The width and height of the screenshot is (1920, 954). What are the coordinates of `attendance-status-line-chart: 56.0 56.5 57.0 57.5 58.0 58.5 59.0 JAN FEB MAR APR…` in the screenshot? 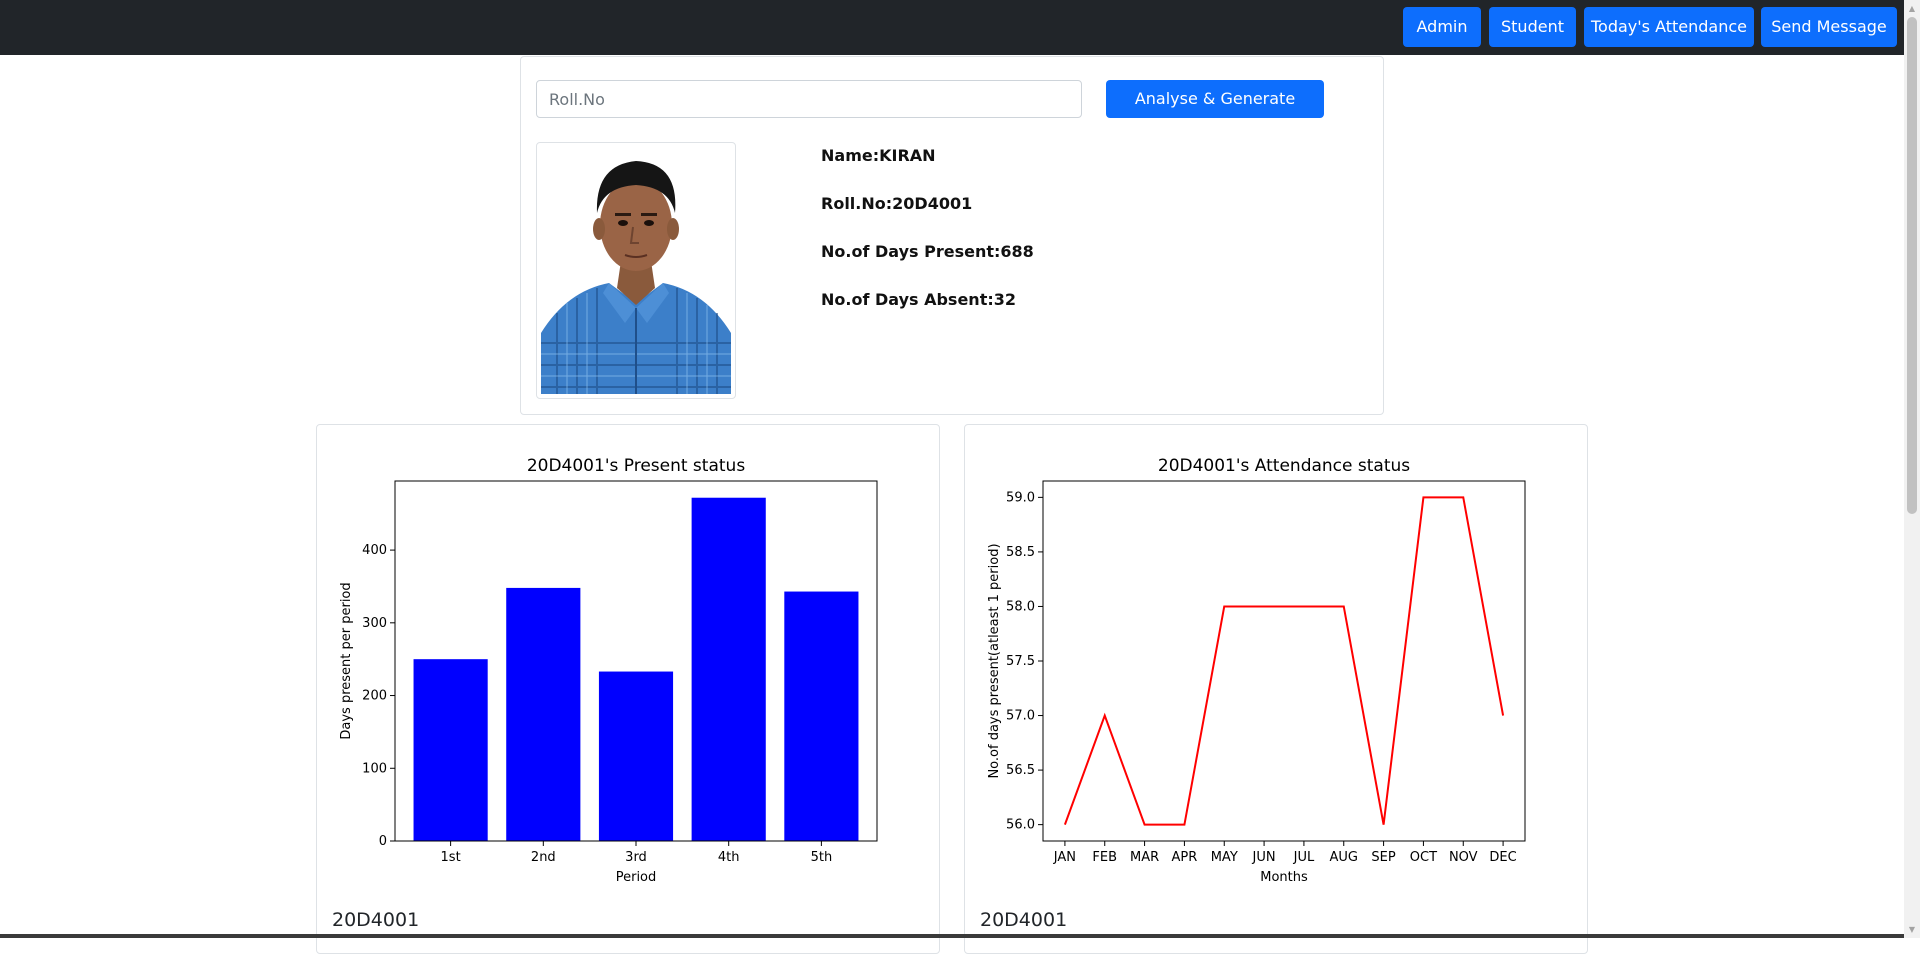 It's located at (1256, 670).